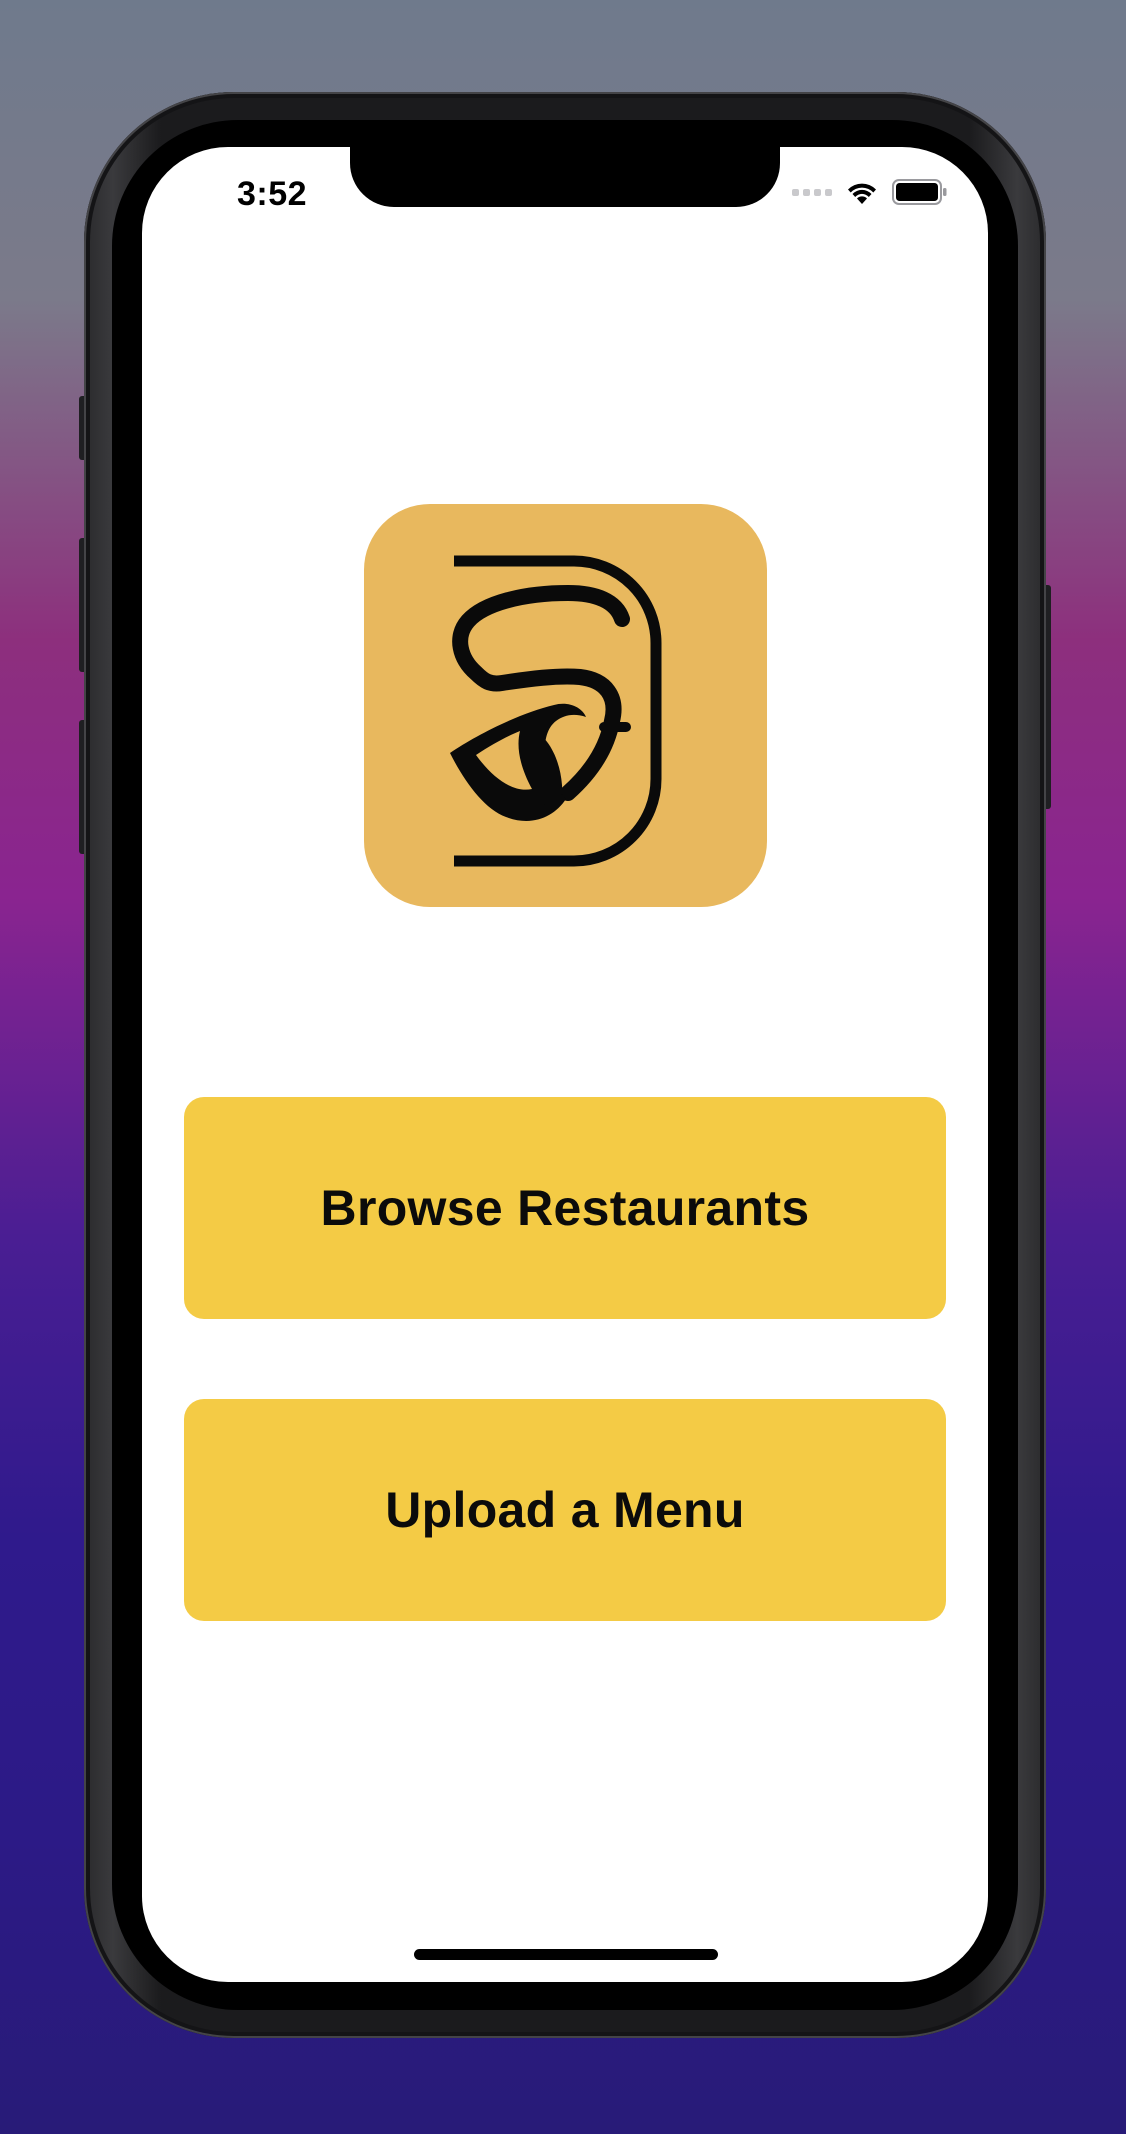 This screenshot has width=1126, height=2134. What do you see at coordinates (566, 1954) in the screenshot?
I see `home-indicator` at bounding box center [566, 1954].